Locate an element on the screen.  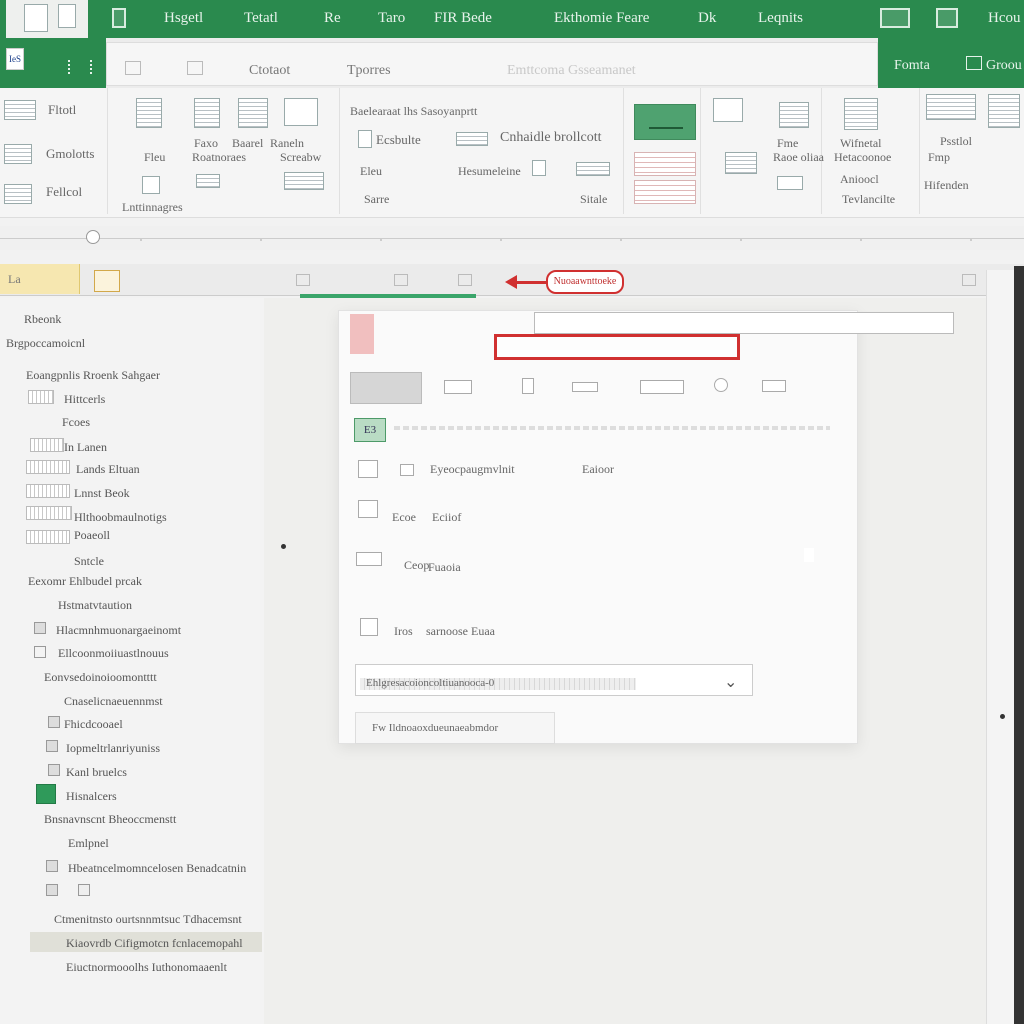
cell-style-label: Fellcol is located at coordinates (64, 192).